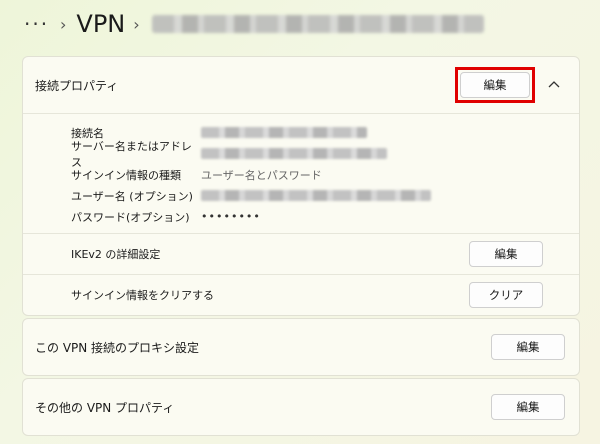 The height and width of the screenshot is (444, 600). What do you see at coordinates (77, 85) in the screenshot?
I see `connection-properties-title: 接続プロパティ` at bounding box center [77, 85].